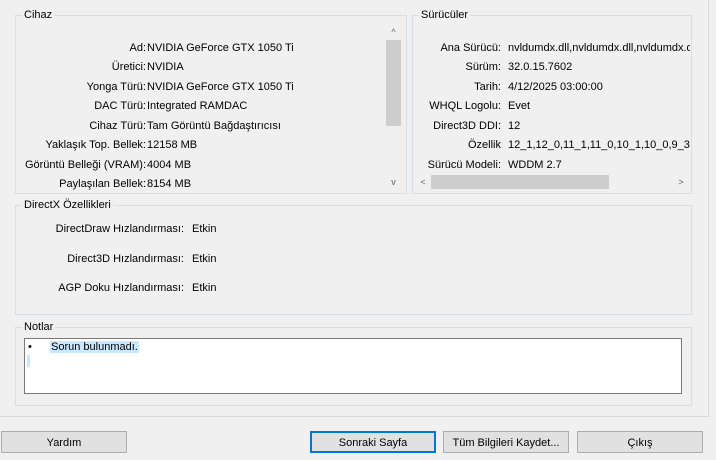 This screenshot has height=460, width=716. I want to click on drivers-horizontal-scrollbar: < >, so click(552, 182).